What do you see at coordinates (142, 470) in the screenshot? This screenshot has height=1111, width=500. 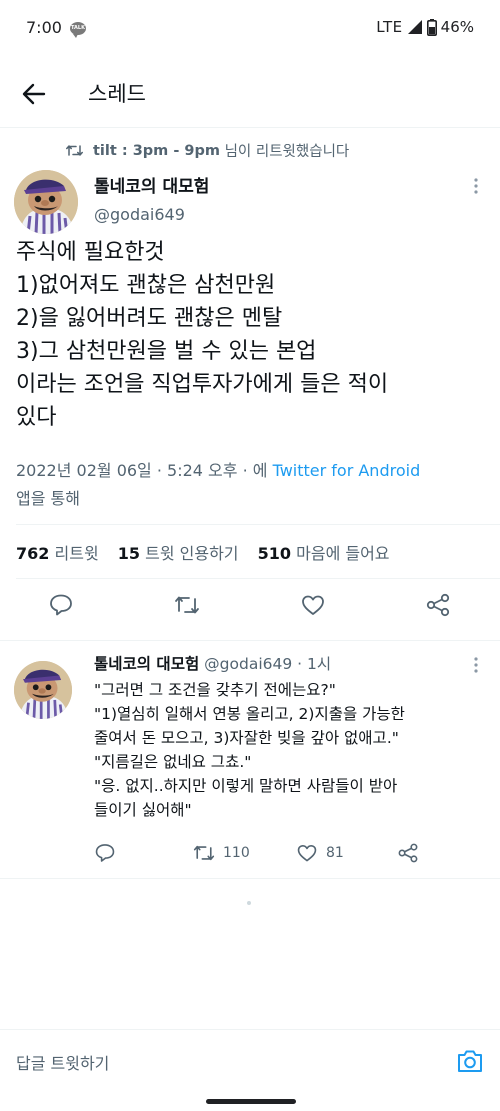 I see `tweet-timestamp: 2022년 02월 06일 · 5:24 오후 · 에` at bounding box center [142, 470].